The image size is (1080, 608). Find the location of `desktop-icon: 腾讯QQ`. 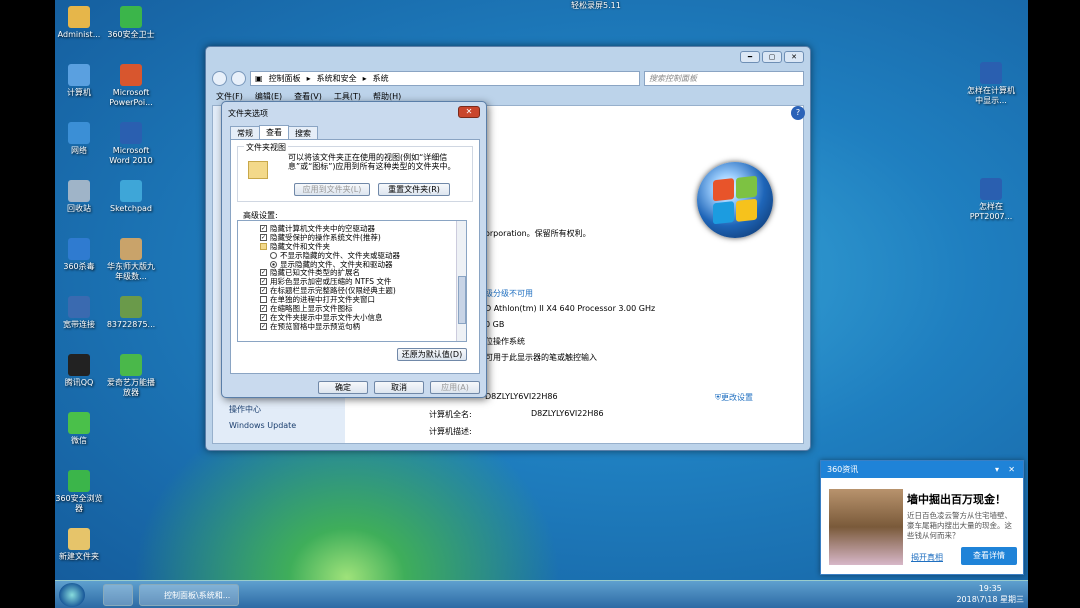

desktop-icon: 腾讯QQ is located at coordinates (80, 371).